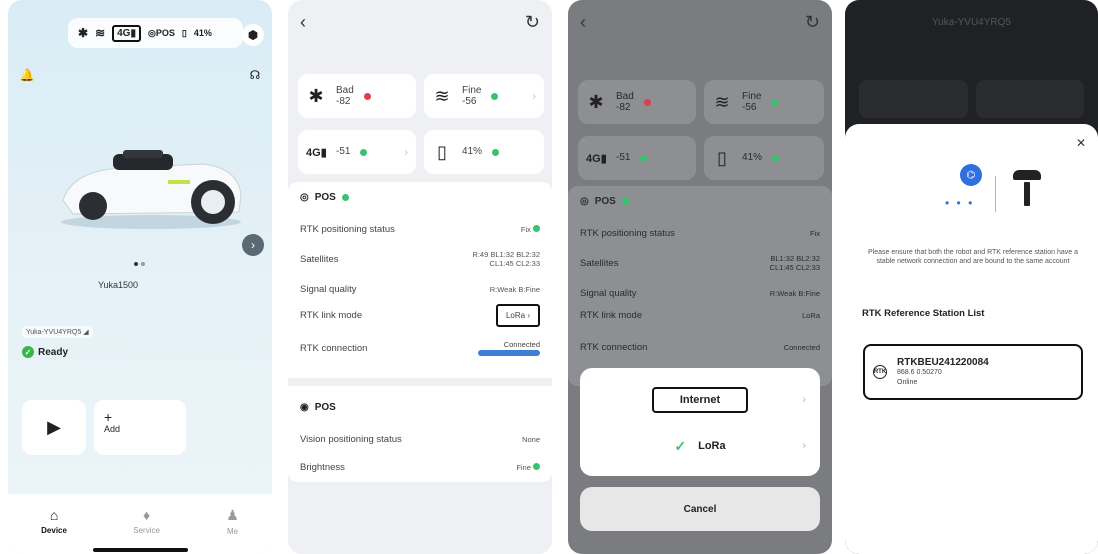  What do you see at coordinates (151, 189) in the screenshot?
I see `robot-mower-image` at bounding box center [151, 189].